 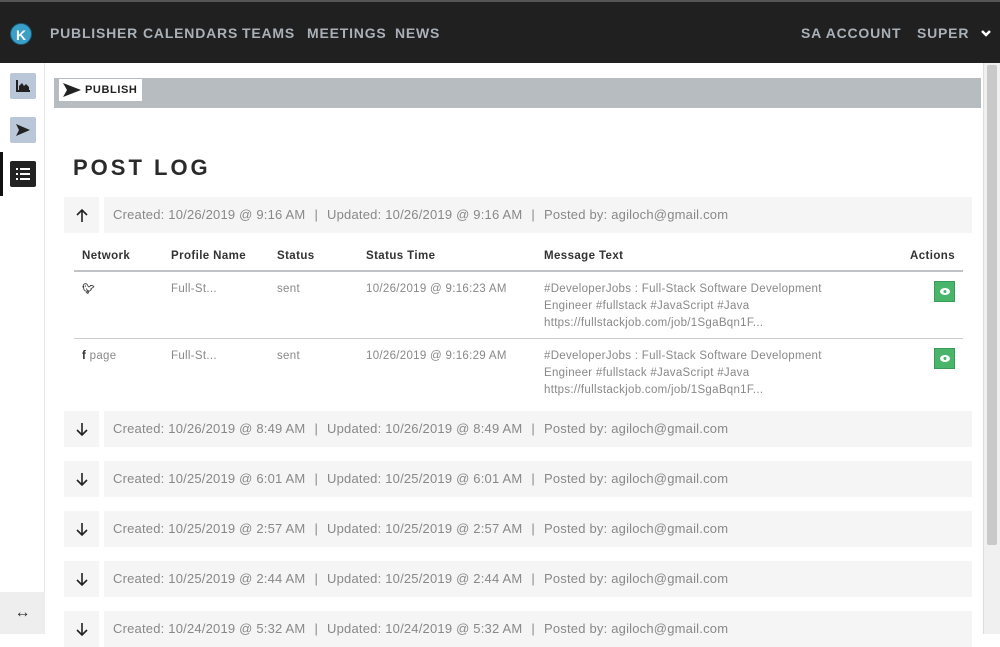 I want to click on sidebar-post-log-button, so click(x=23, y=174).